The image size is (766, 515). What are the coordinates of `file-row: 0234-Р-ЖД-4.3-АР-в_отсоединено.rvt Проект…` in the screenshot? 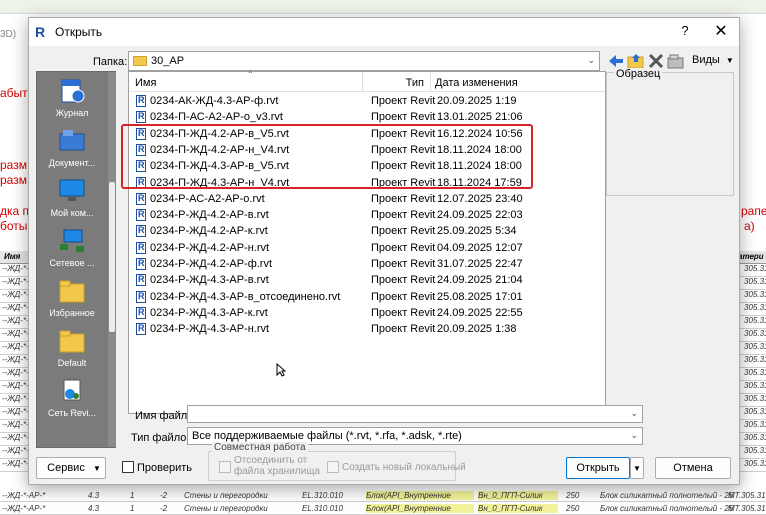 It's located at (367, 297).